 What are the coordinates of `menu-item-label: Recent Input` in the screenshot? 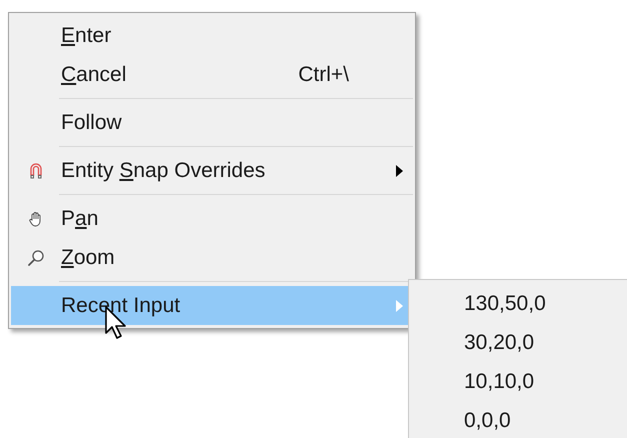 It's located at (120, 305).